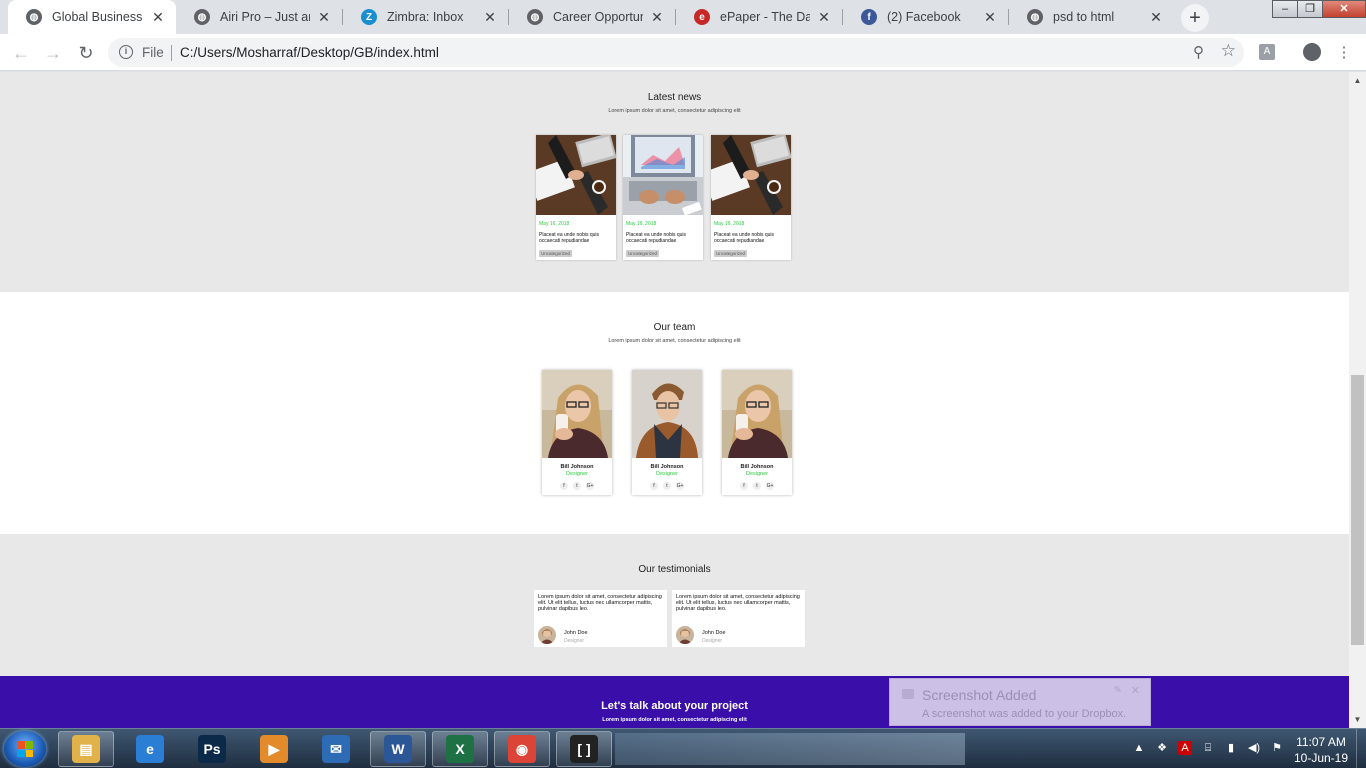 This screenshot has height=768, width=1366. I want to click on thunderbird-taskbar-button: ✉, so click(336, 749).